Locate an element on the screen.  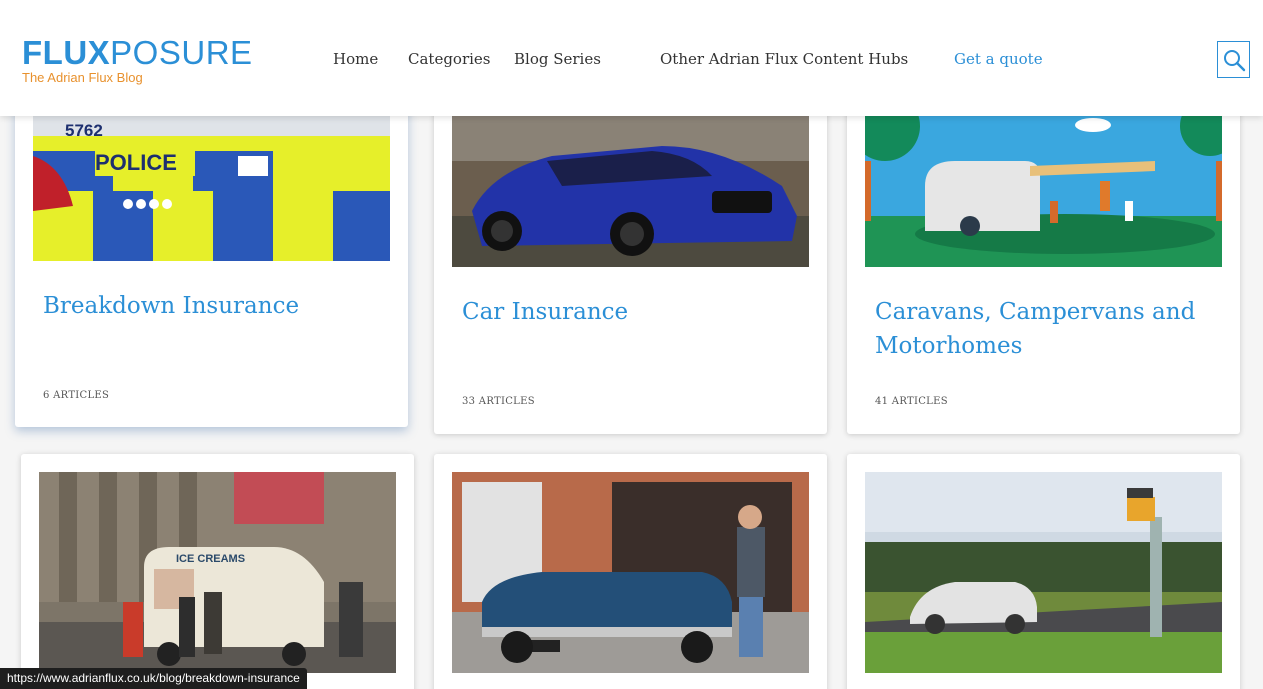
nav-other-content-hubs: Other Adrian Flux Content Hubs is located at coordinates (784, 59).